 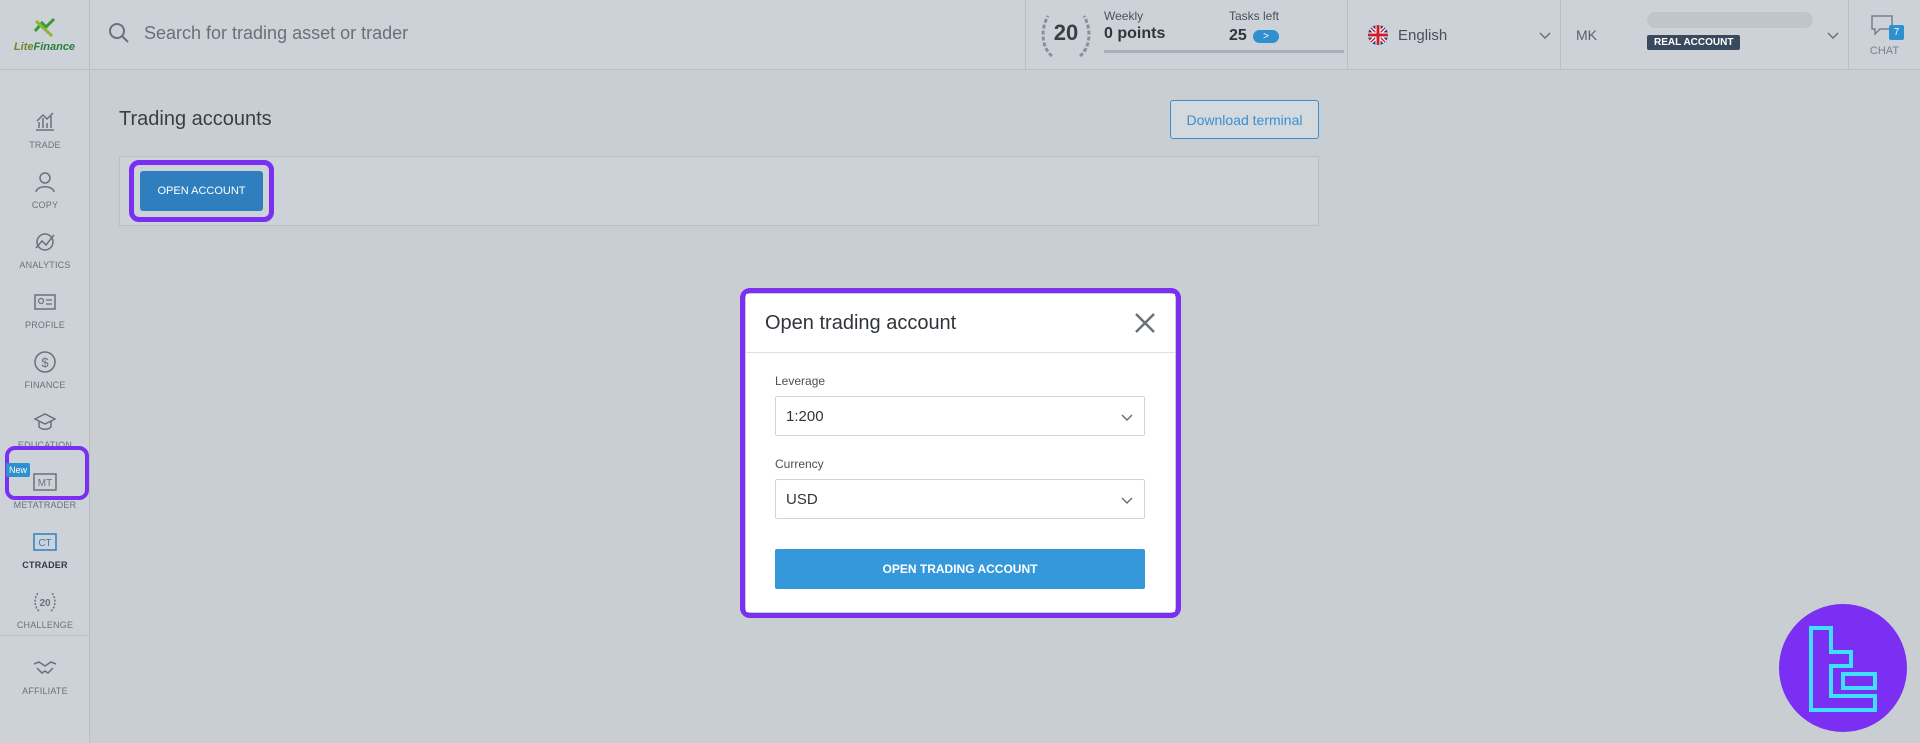 I want to click on weekly-points: 0 points, so click(x=1135, y=33).